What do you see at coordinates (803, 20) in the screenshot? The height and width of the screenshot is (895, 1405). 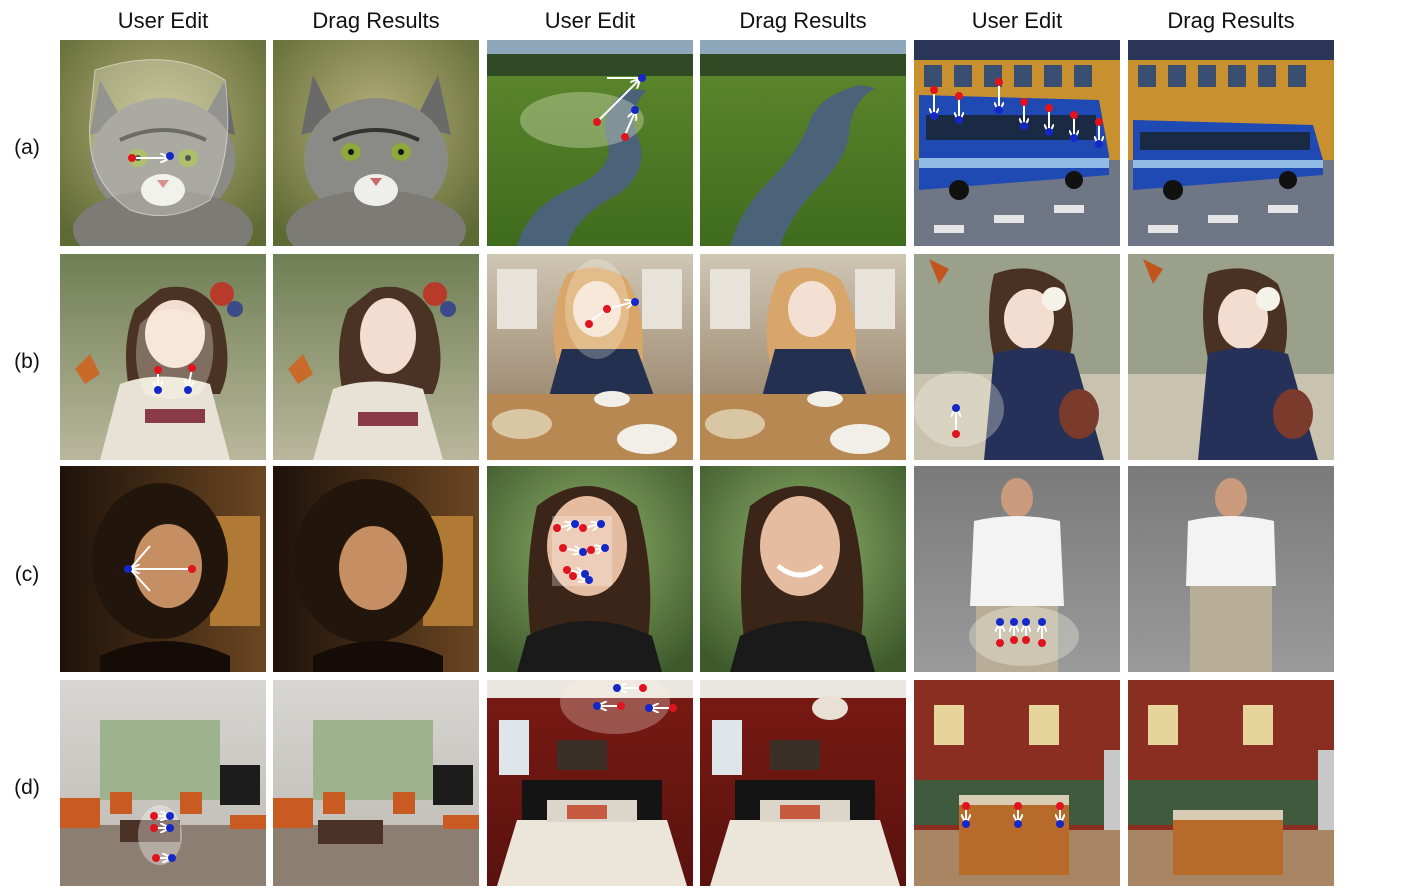 I see `column-header-drag-results-2: Drag Results` at bounding box center [803, 20].